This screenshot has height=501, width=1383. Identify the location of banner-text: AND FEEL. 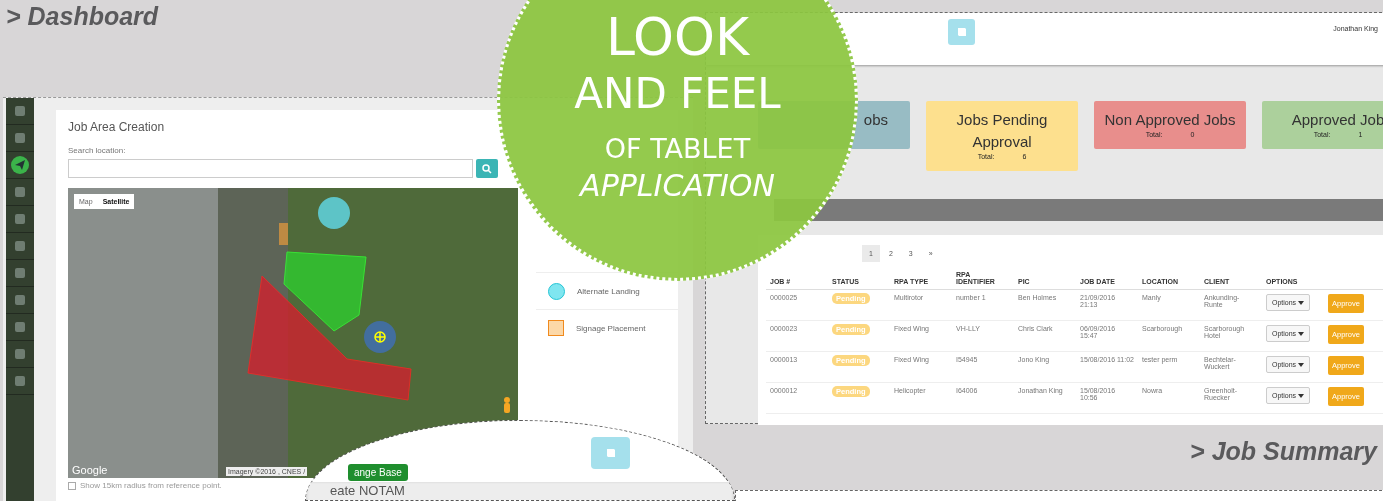
(677, 94).